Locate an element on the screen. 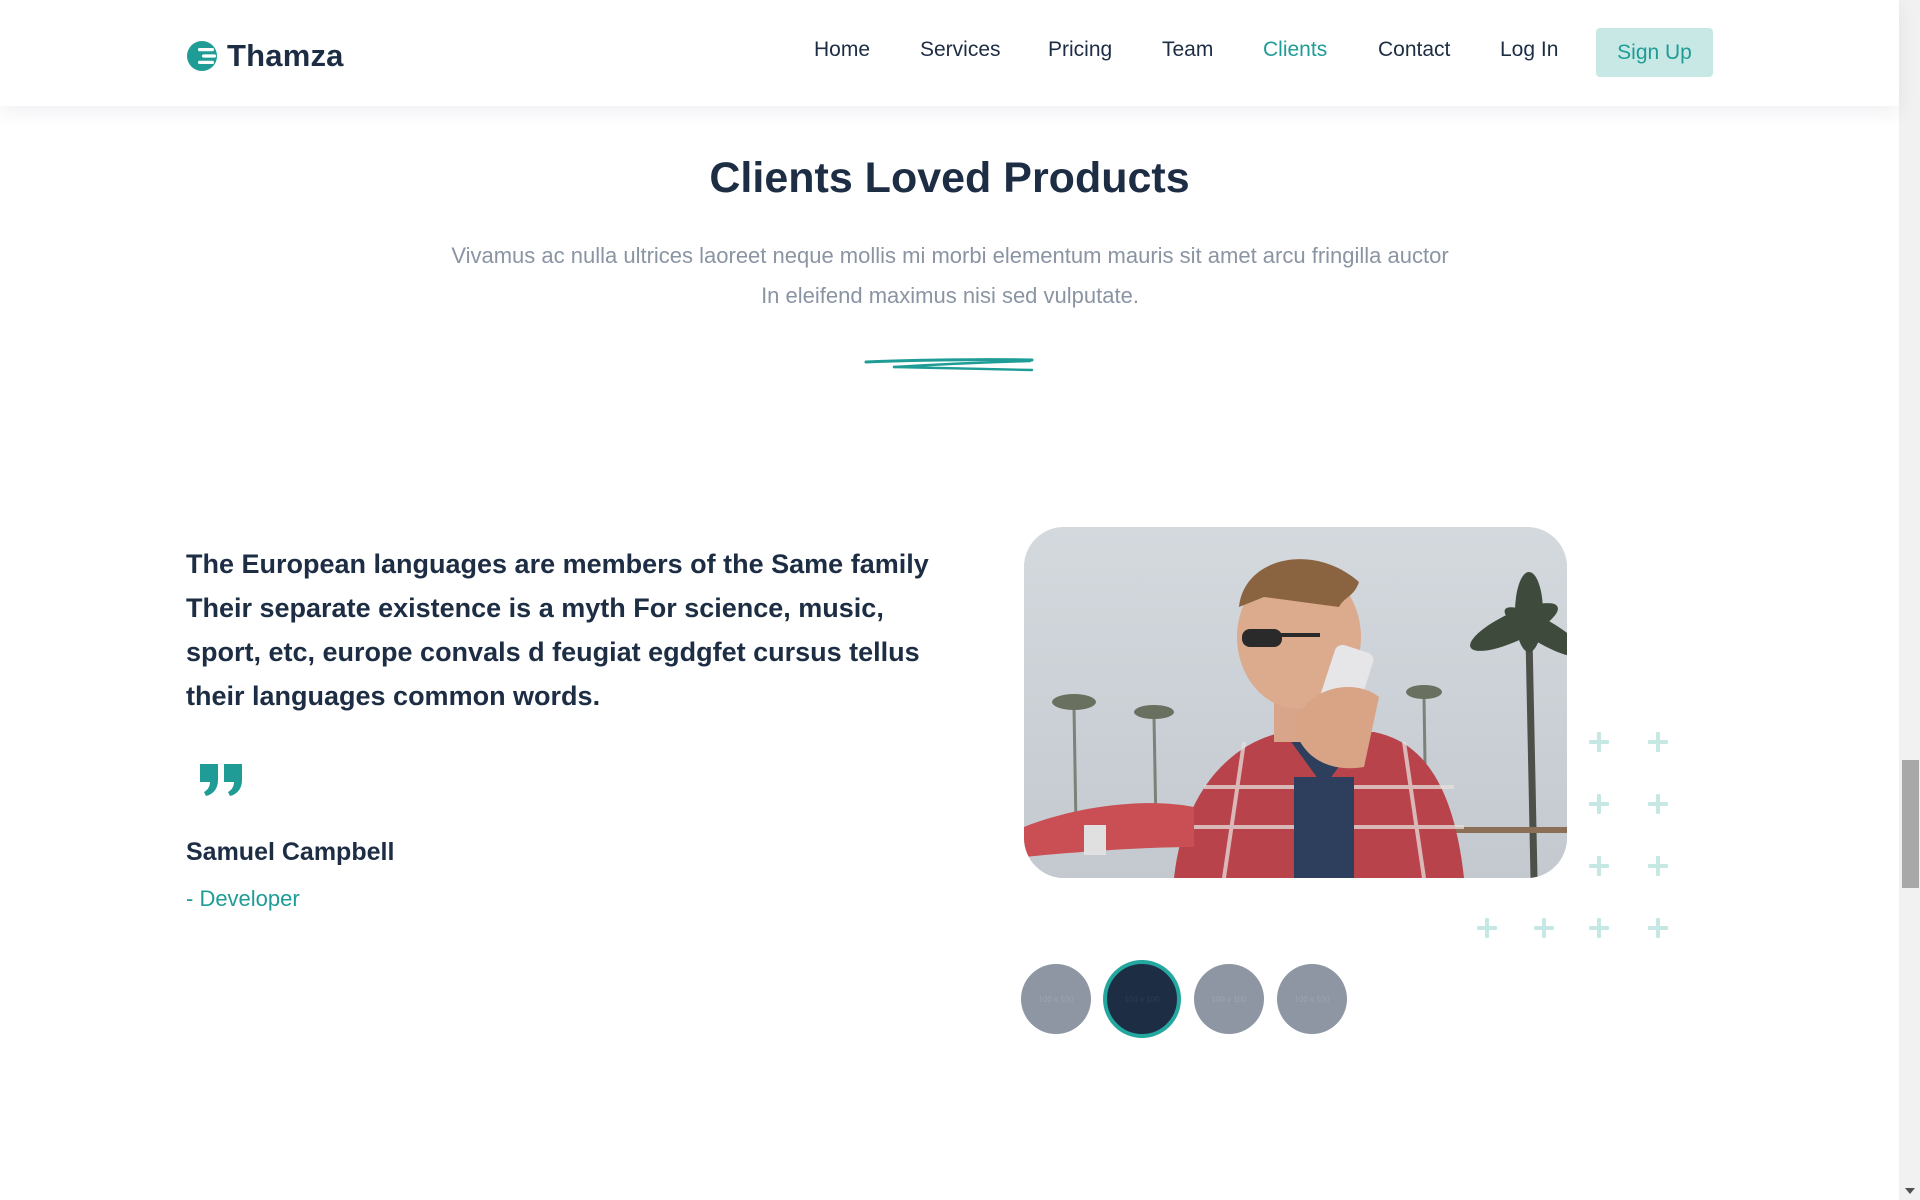  quote-icon is located at coordinates (221, 780).